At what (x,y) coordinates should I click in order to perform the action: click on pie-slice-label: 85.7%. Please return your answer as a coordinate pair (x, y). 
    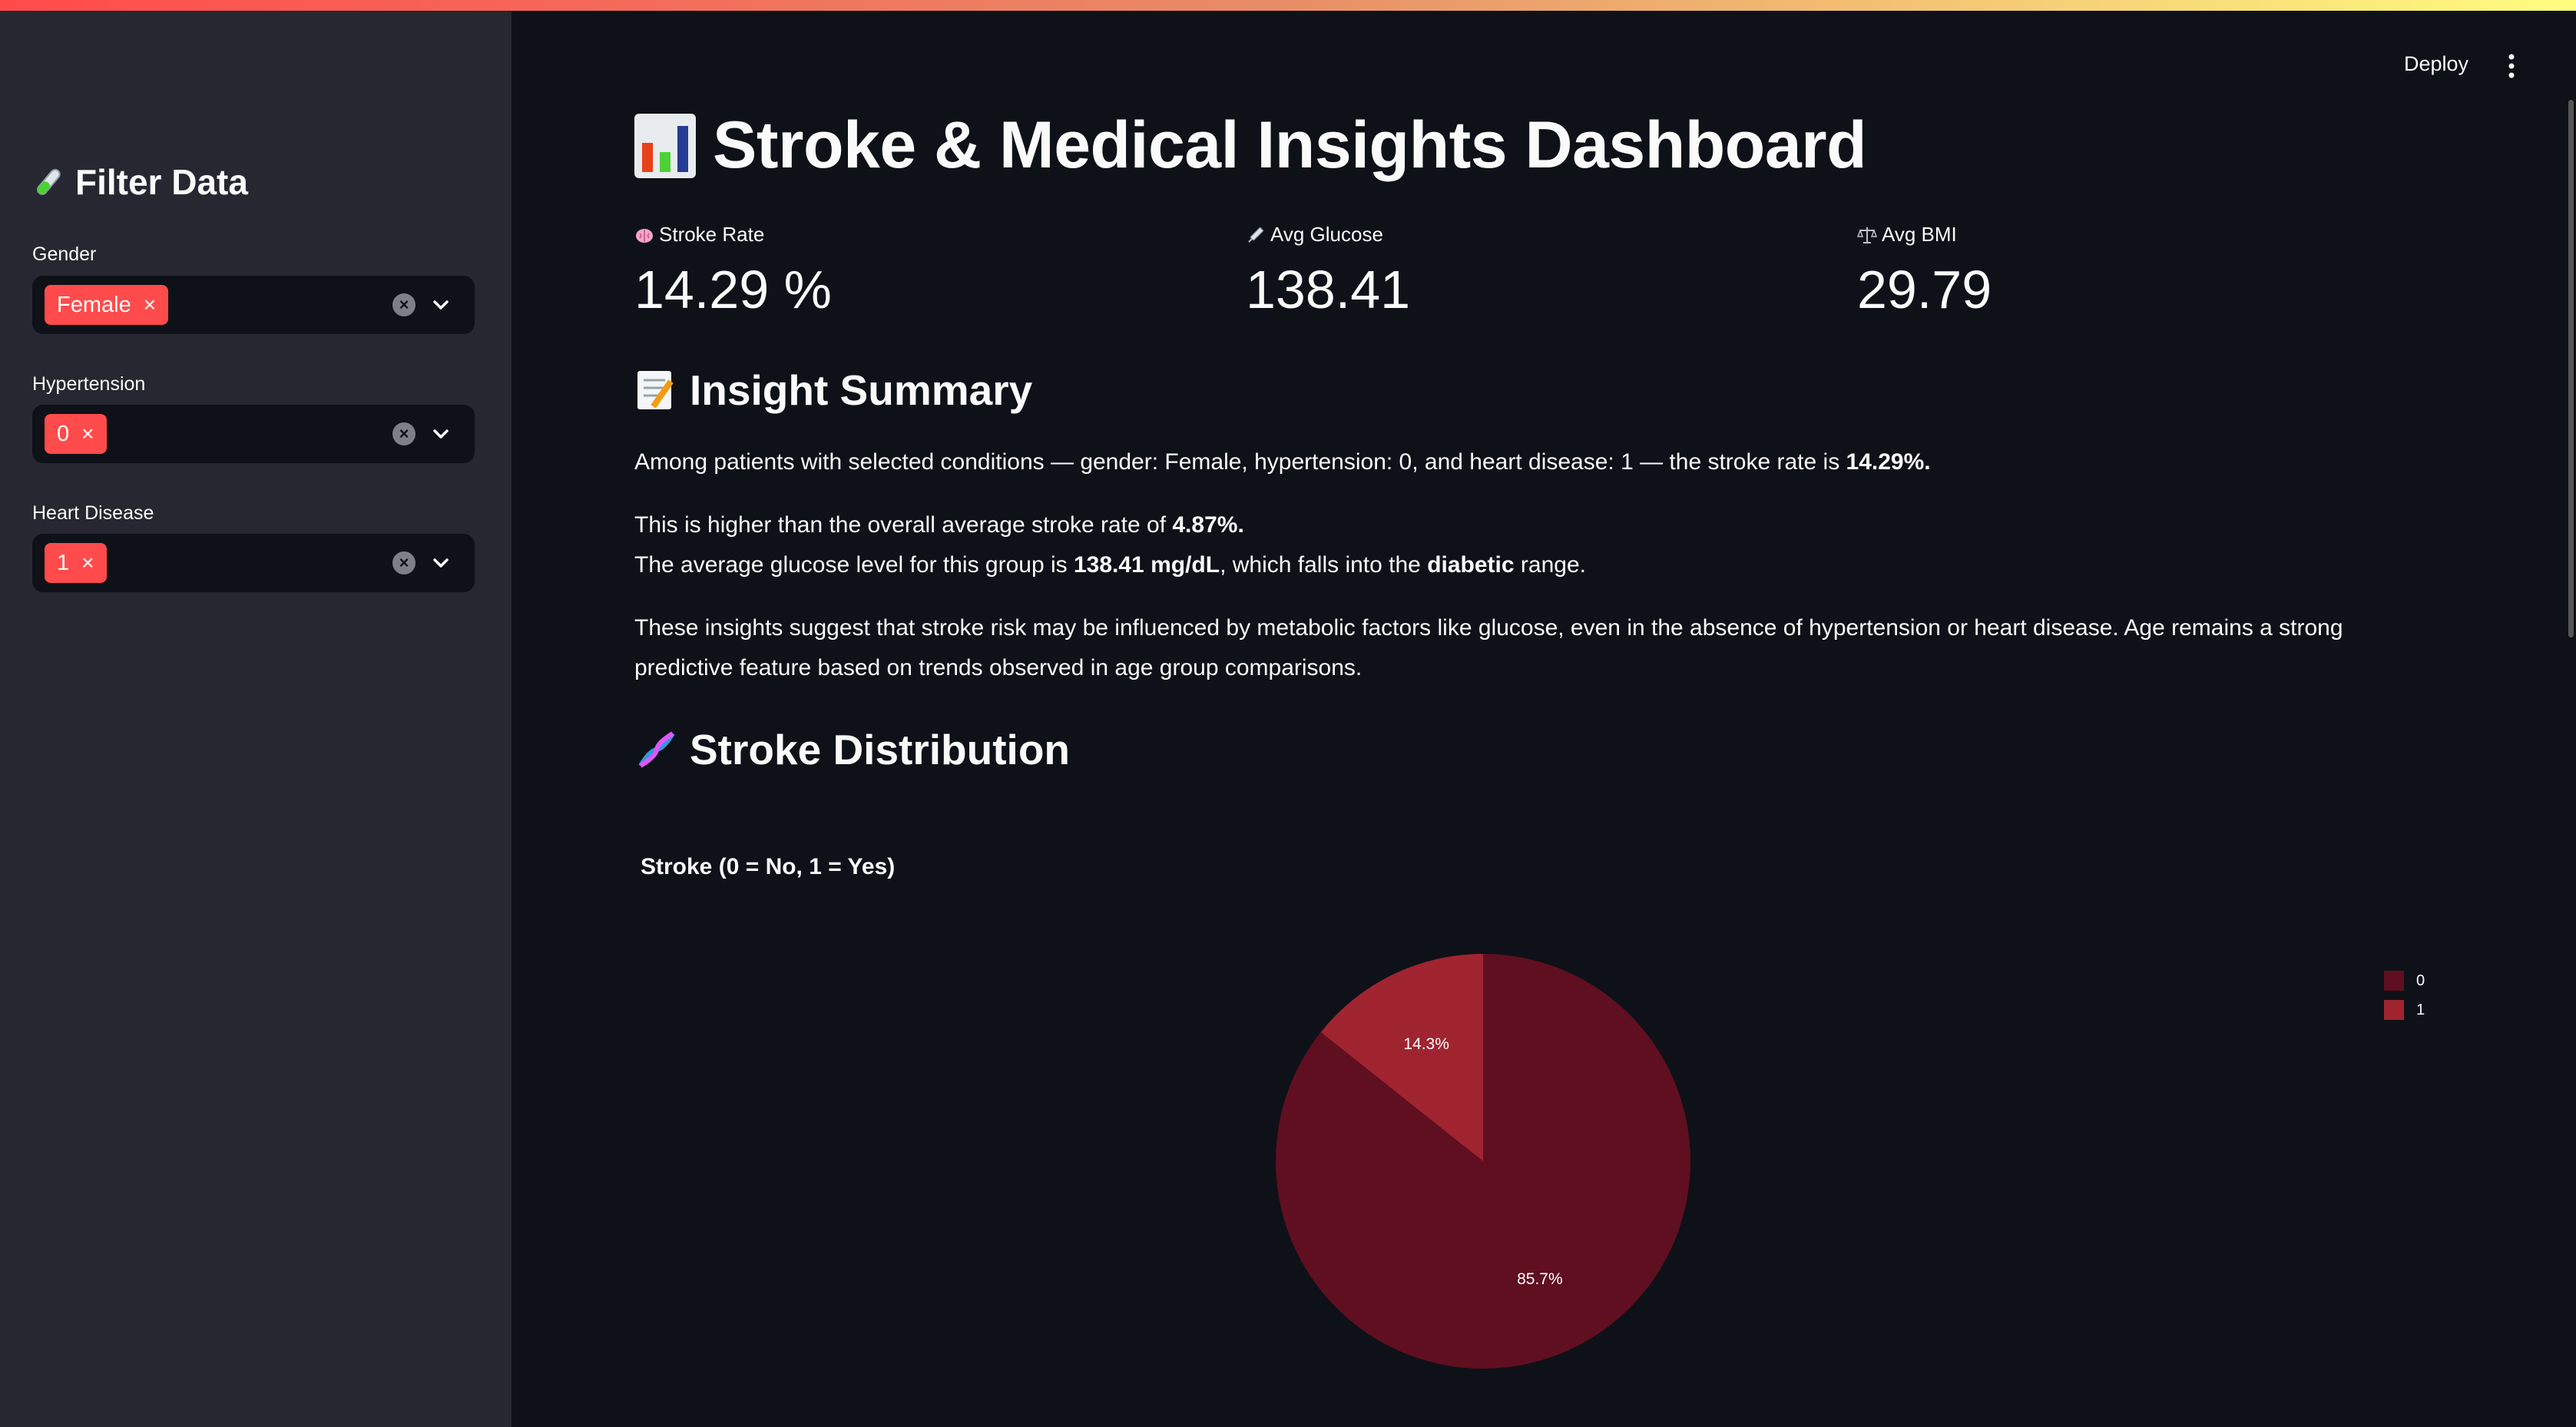
    Looking at the image, I should click on (1540, 1279).